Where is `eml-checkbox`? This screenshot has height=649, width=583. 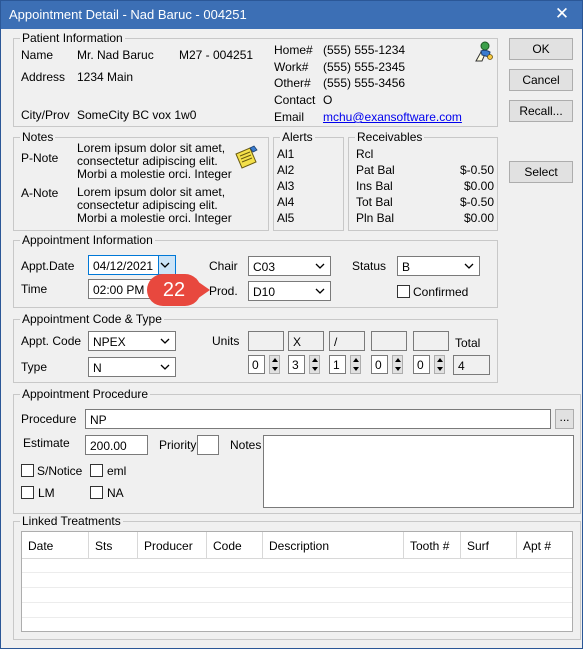 eml-checkbox is located at coordinates (96, 470).